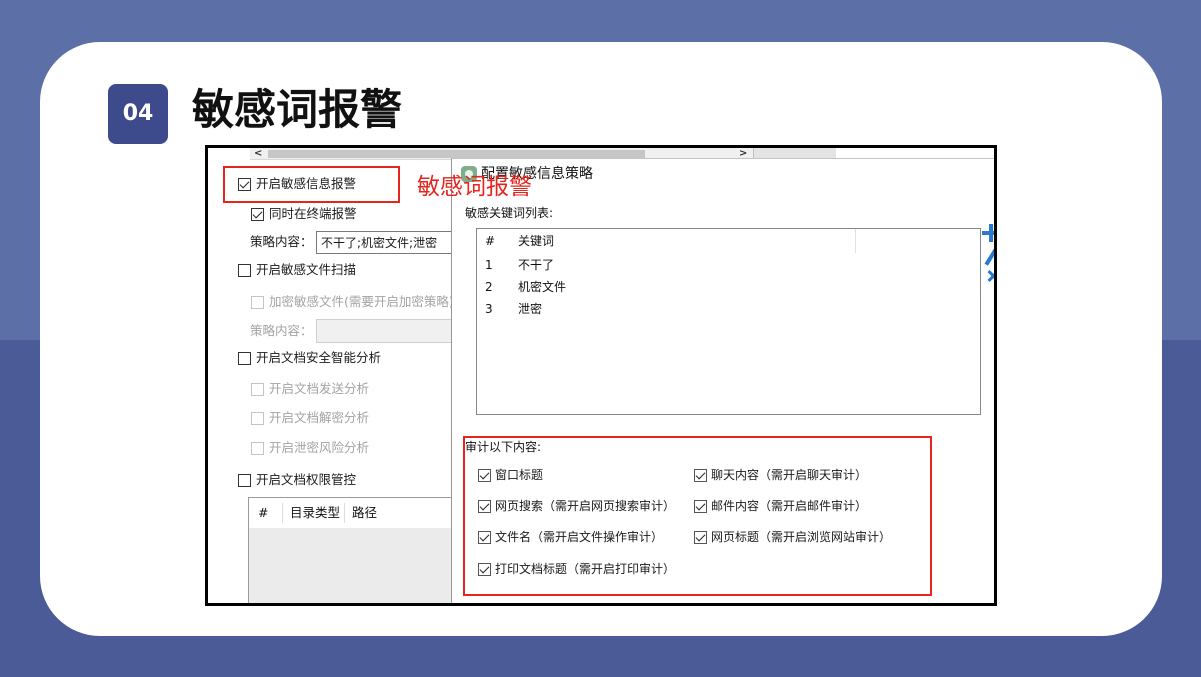 The width and height of the screenshot is (1201, 677). I want to click on column-header-path: 路径, so click(364, 513).